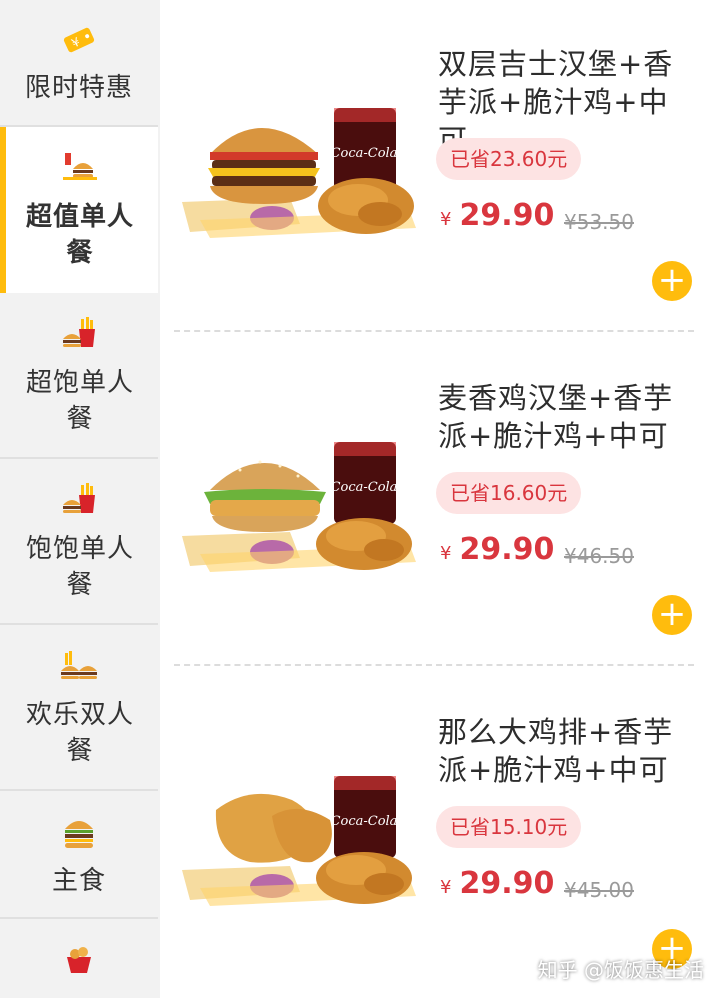  Describe the element at coordinates (299, 173) in the screenshot. I see `double-cheeseburger-meal-image: Coca-Cola` at that location.